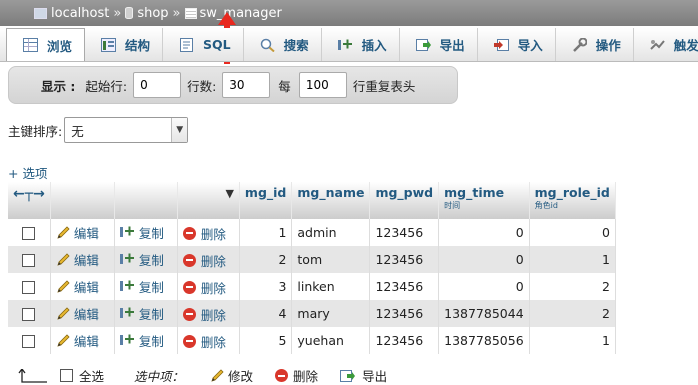 This screenshot has width=698, height=385. What do you see at coordinates (266, 200) in the screenshot?
I see `column-header-mg-id: mg_id` at bounding box center [266, 200].